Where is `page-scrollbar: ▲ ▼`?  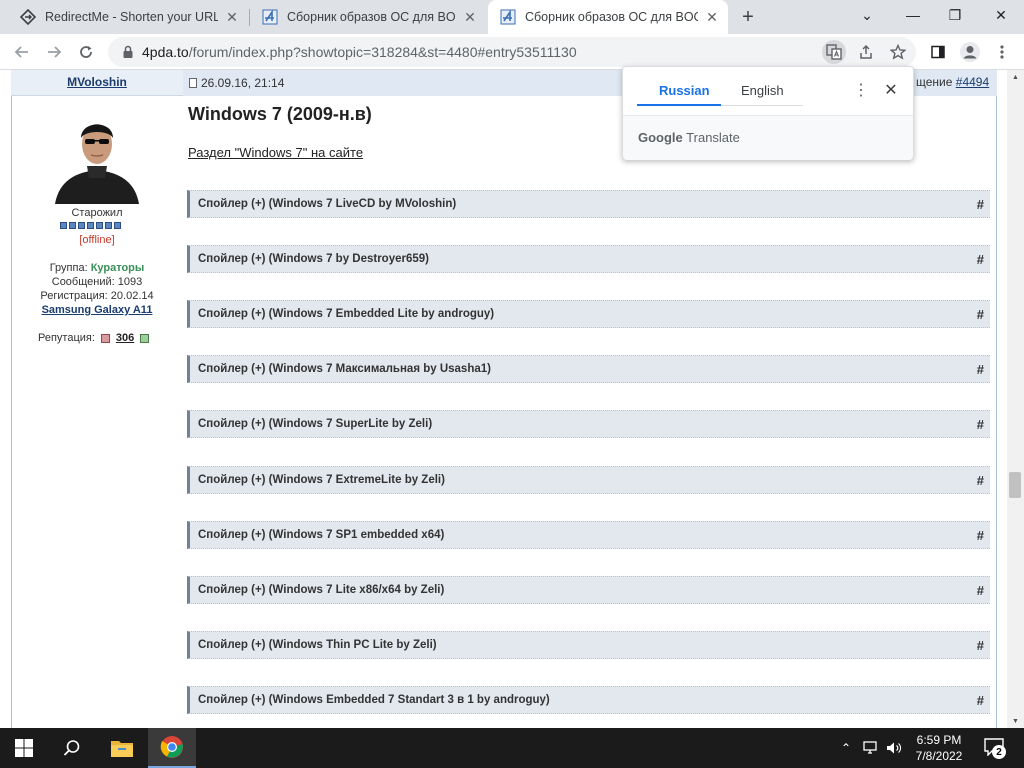
page-scrollbar: ▲ ▼ is located at coordinates (1015, 399).